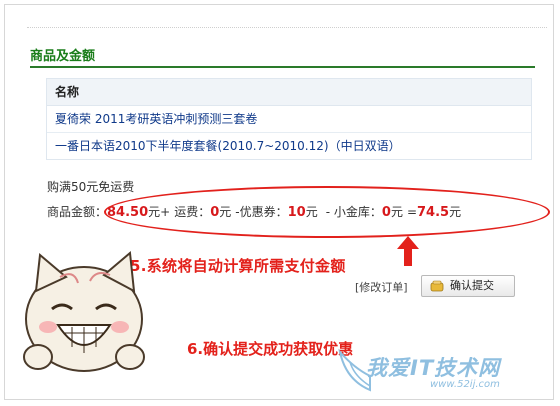 The height and width of the screenshot is (406, 560). Describe the element at coordinates (472, 285) in the screenshot. I see `confirm-submit-label: 确认提交` at that location.